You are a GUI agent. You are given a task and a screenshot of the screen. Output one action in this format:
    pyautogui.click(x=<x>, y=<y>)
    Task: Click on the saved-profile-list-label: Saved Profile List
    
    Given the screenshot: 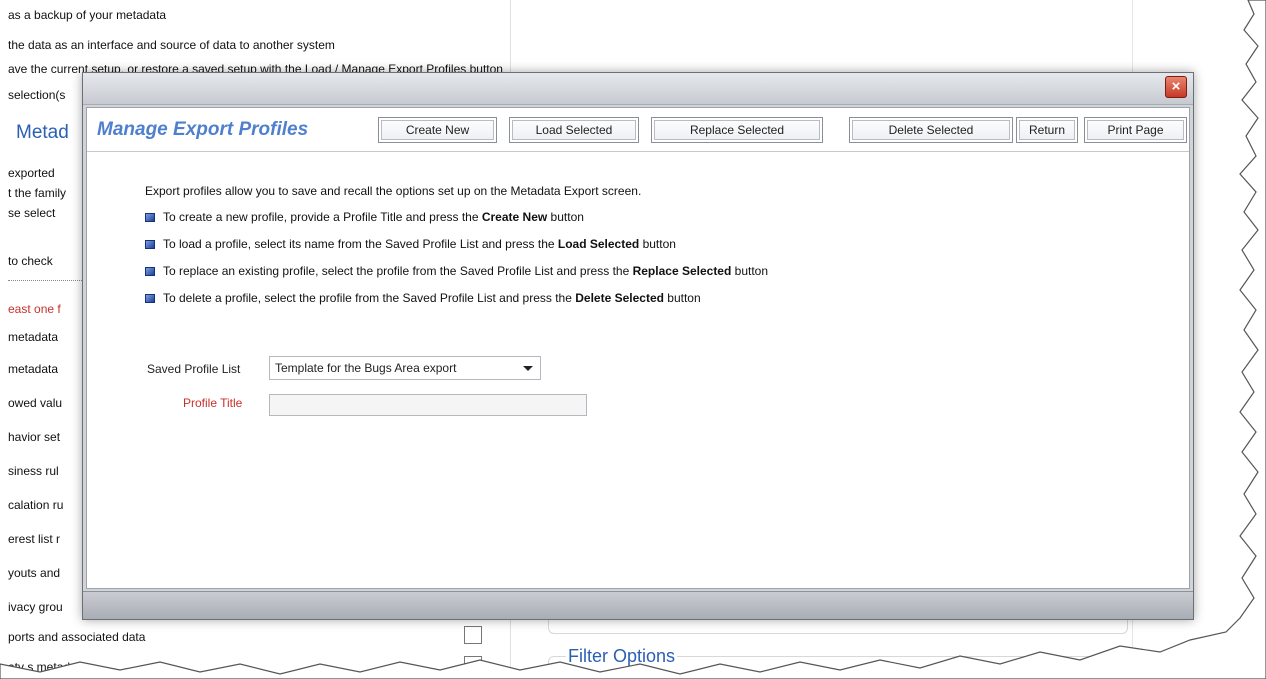 What is the action you would take?
    pyautogui.click(x=194, y=369)
    